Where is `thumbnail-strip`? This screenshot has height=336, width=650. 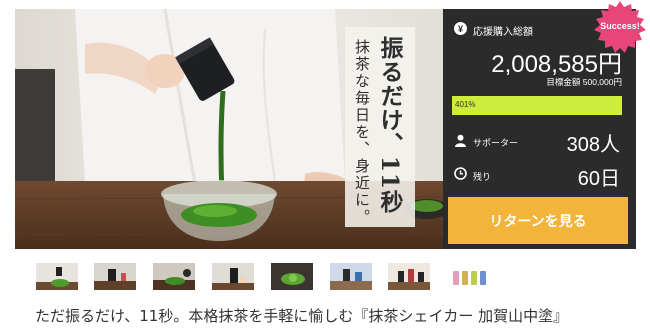 thumbnail-strip is located at coordinates (325, 277).